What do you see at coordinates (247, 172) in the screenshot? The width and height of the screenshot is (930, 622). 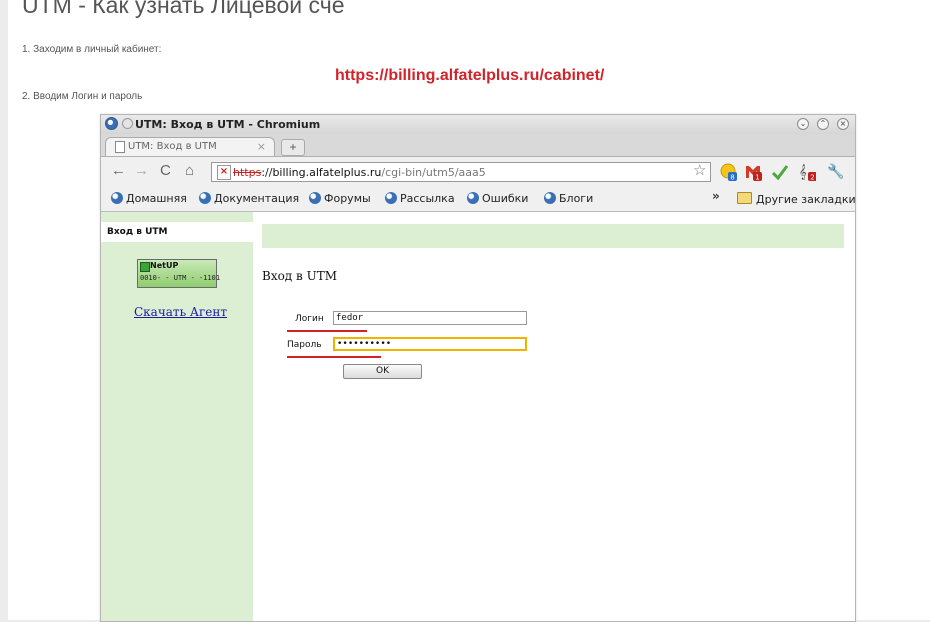 I see `url-scheme: https` at bounding box center [247, 172].